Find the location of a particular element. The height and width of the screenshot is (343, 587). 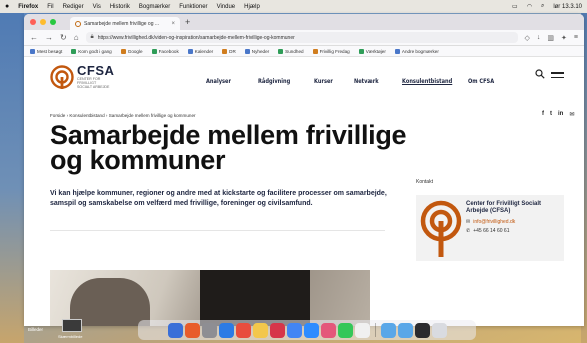

menu-app-name: Firefox is located at coordinates (28, 7).